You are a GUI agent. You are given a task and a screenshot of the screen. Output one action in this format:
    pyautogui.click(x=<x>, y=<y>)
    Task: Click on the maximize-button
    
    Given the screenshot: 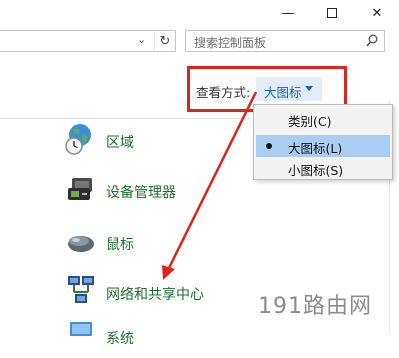 What is the action you would take?
    pyautogui.click(x=332, y=13)
    